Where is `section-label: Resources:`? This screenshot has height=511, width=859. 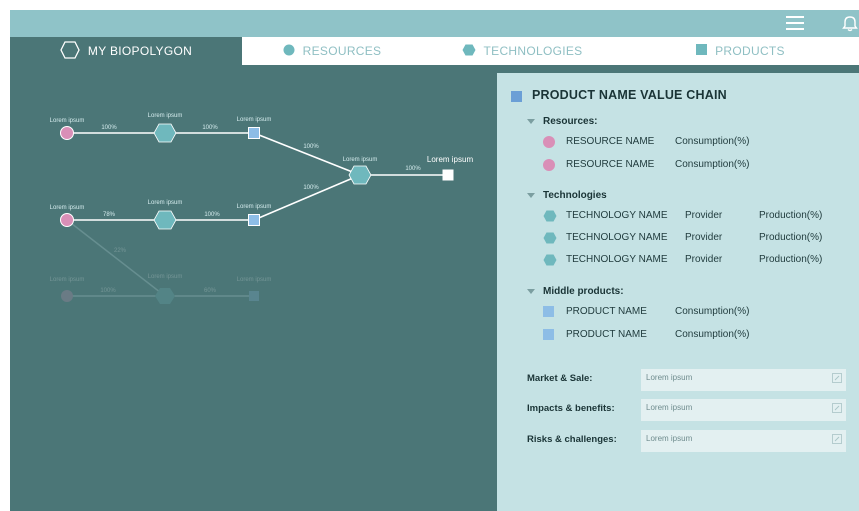 section-label: Resources: is located at coordinates (570, 121).